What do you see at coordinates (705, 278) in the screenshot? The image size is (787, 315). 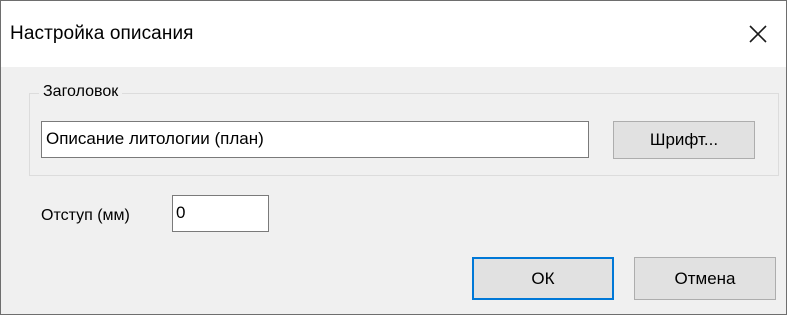 I see `cancel-button: Отмена` at bounding box center [705, 278].